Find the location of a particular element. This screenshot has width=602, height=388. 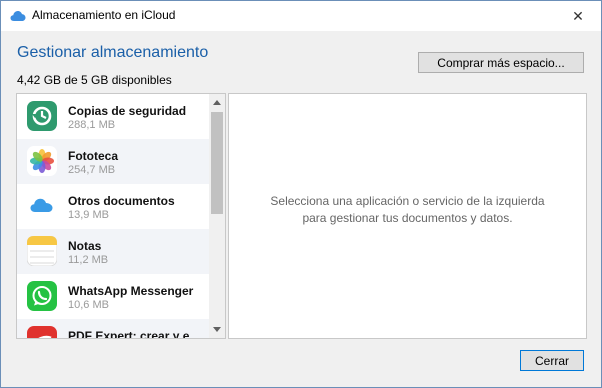

list-scrollbar is located at coordinates (217, 216).